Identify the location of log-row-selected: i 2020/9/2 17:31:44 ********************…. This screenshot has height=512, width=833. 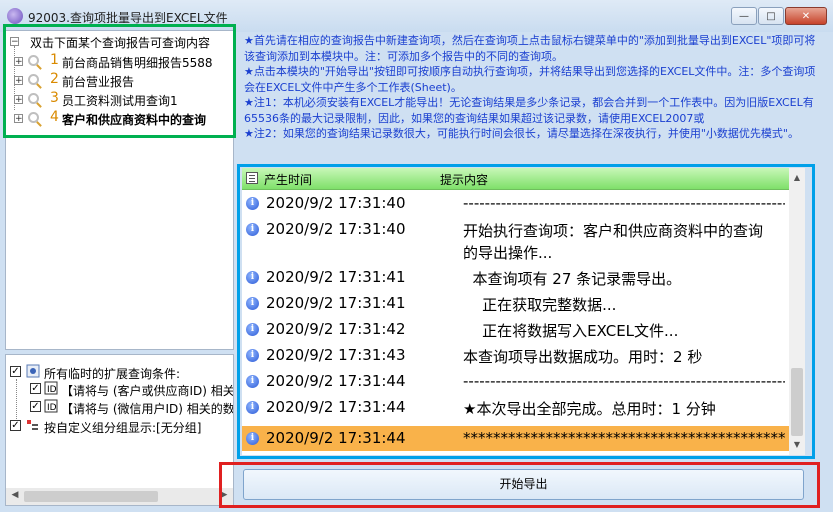
(515, 438).